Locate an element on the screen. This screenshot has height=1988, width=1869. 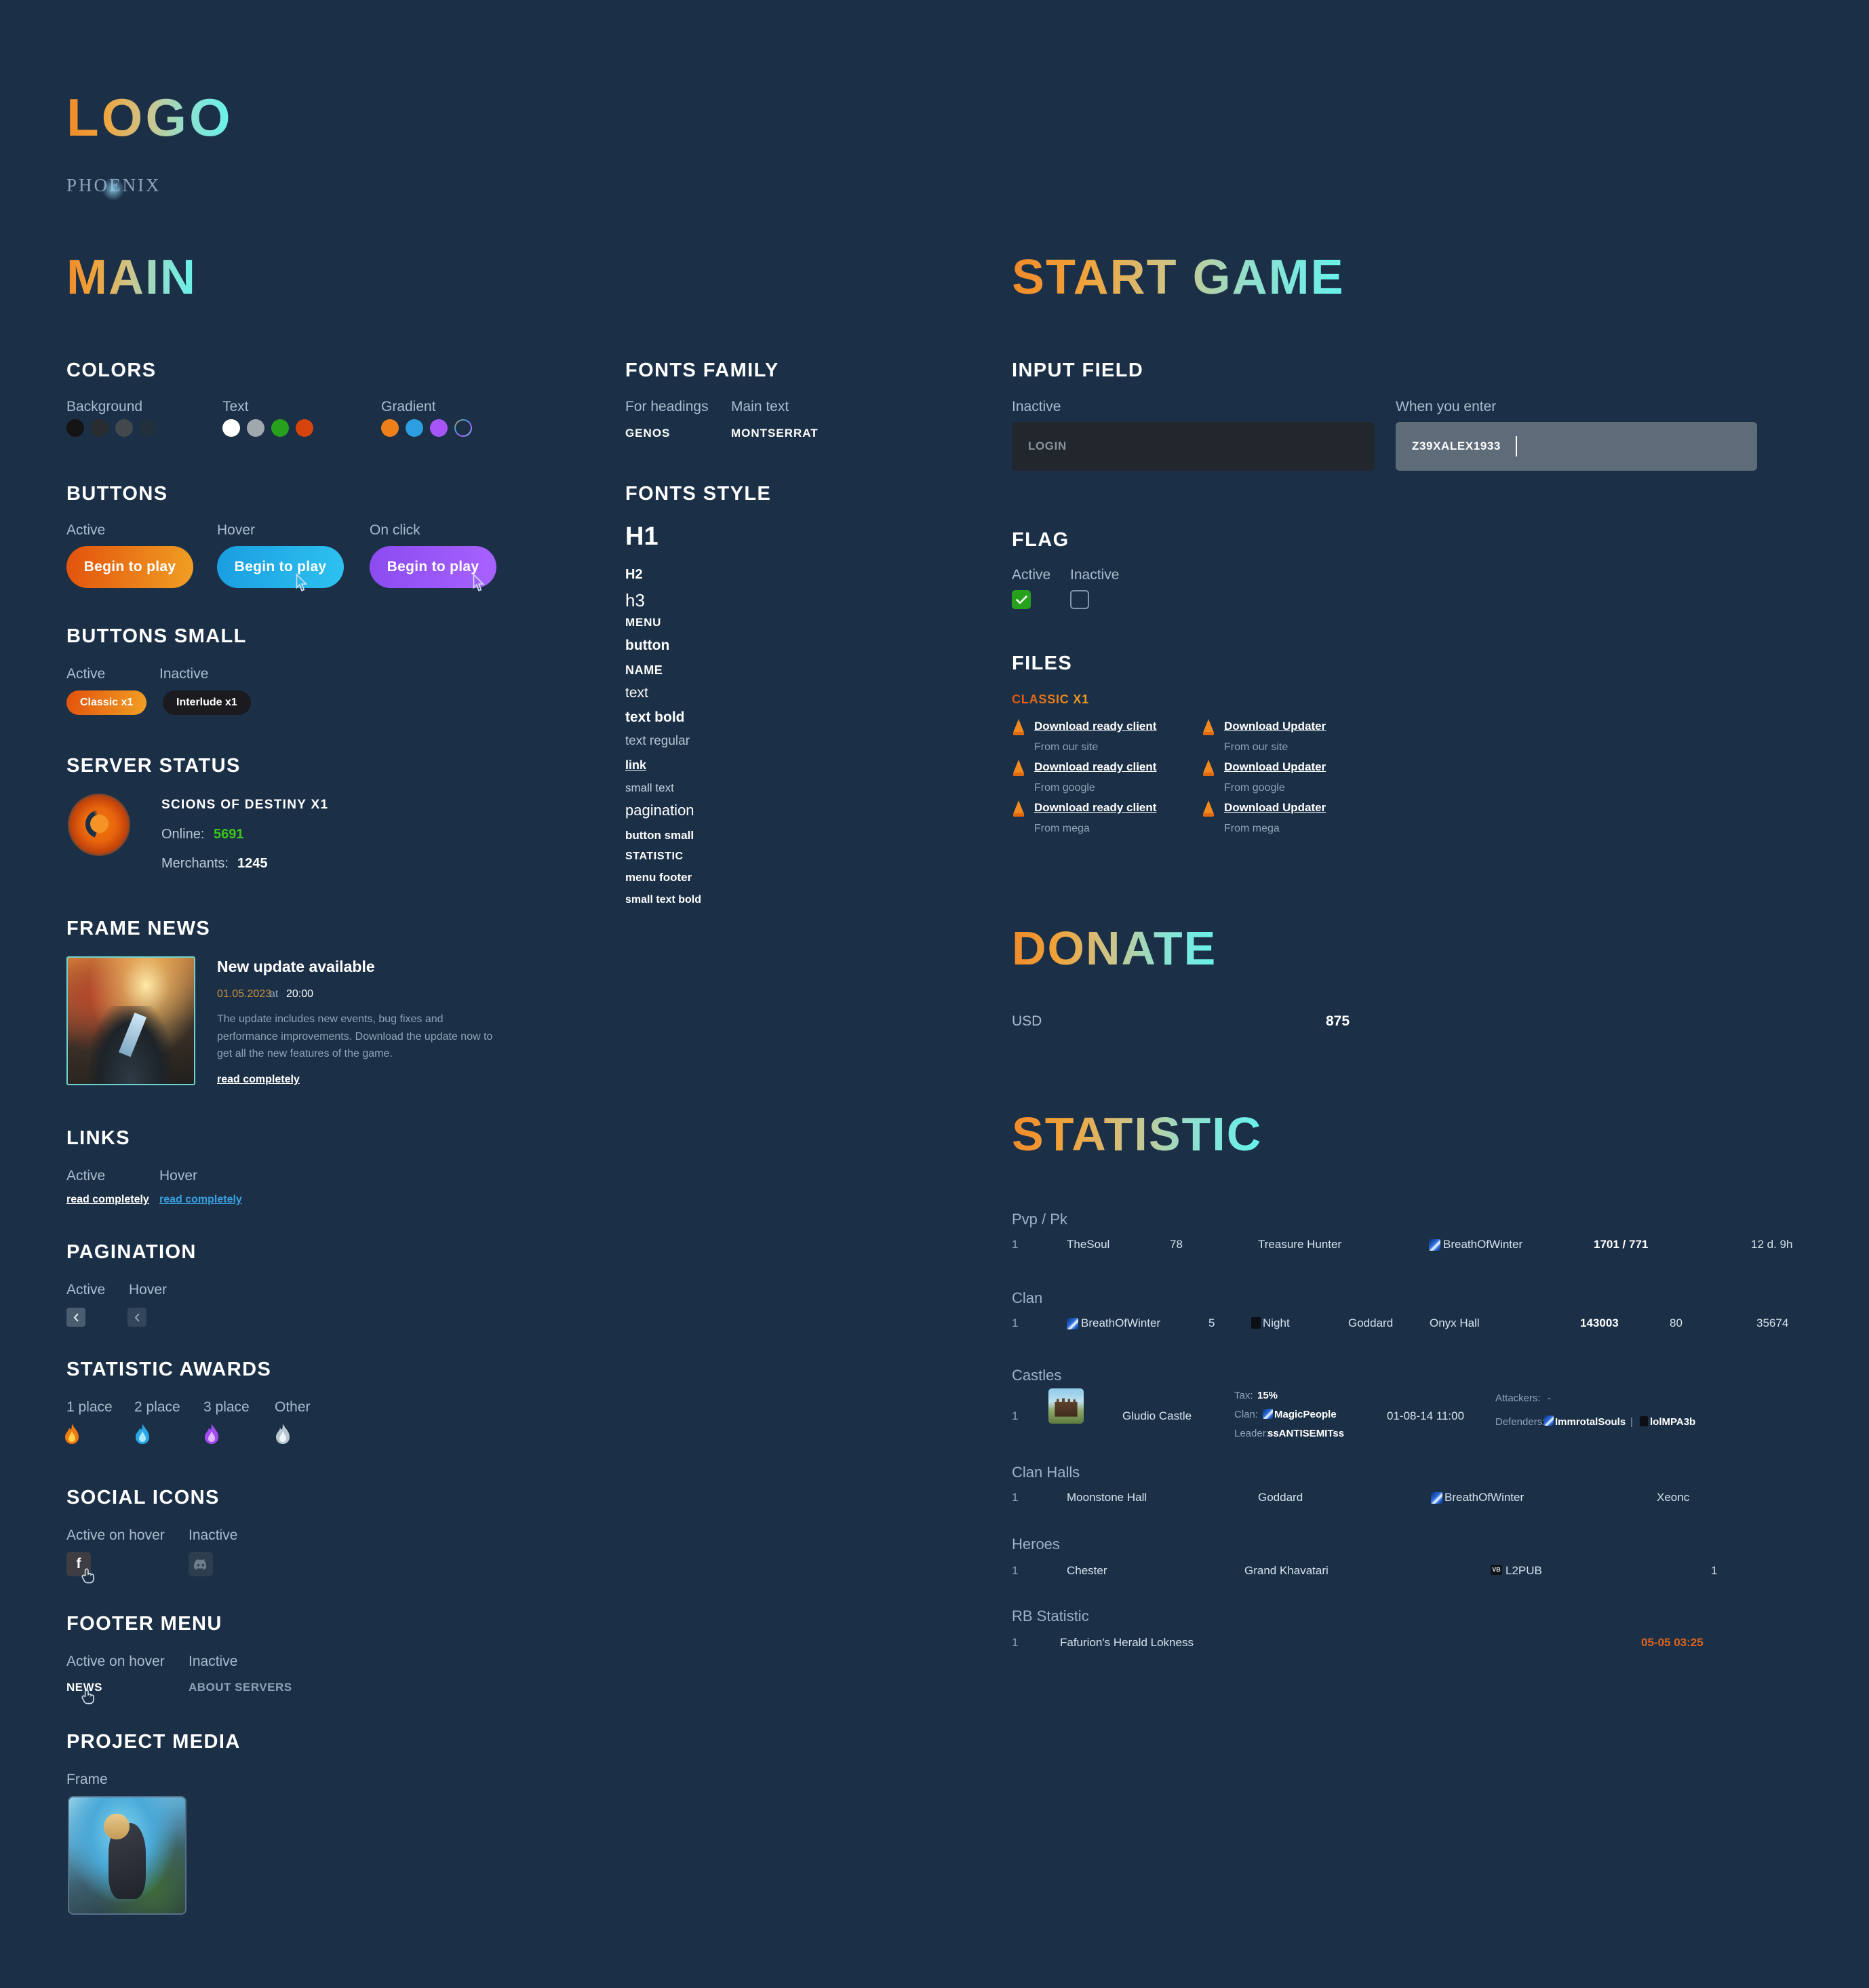
fonts-headings-value: GENOS is located at coordinates (648, 434).